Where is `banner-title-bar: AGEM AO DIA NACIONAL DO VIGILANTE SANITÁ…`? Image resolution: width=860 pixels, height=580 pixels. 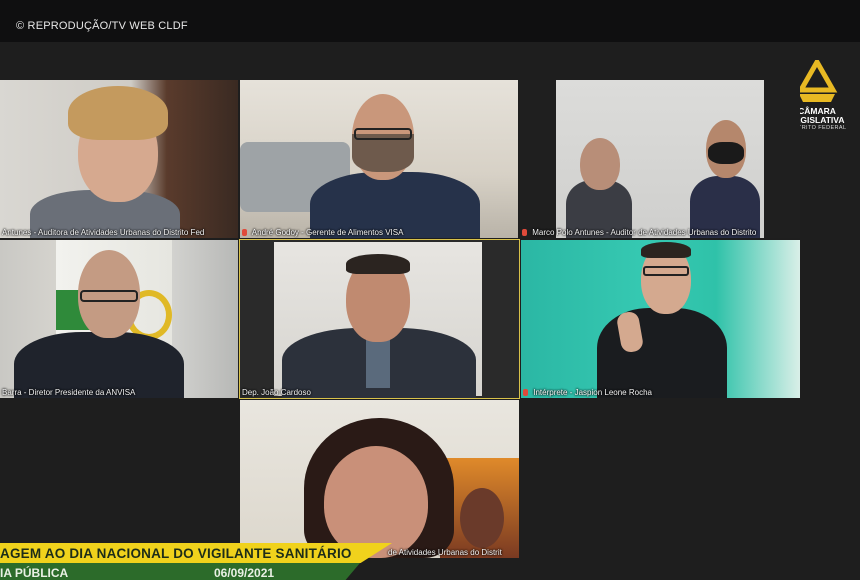 banner-title-bar: AGEM AO DIA NACIONAL DO VIGILANTE SANITÁ… is located at coordinates (196, 553).